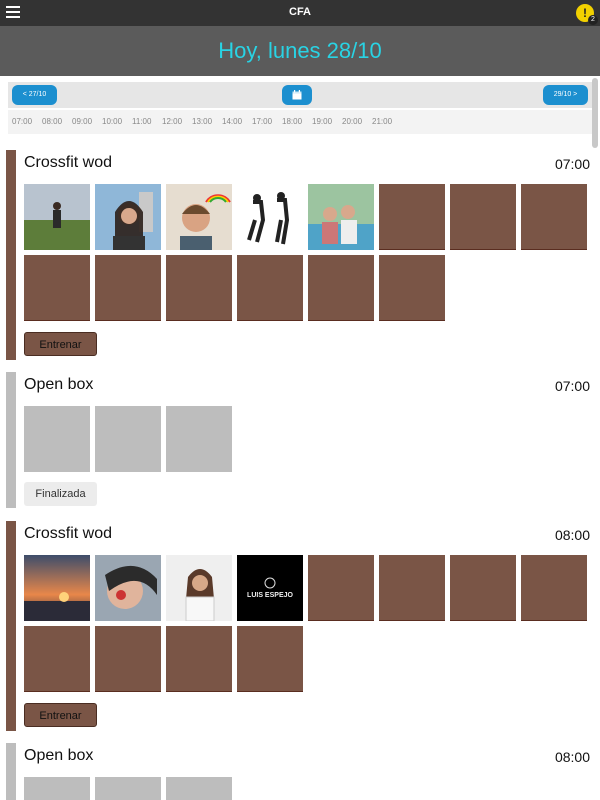  What do you see at coordinates (34, 95) in the screenshot?
I see `prev-day-button: < 27/10` at bounding box center [34, 95].